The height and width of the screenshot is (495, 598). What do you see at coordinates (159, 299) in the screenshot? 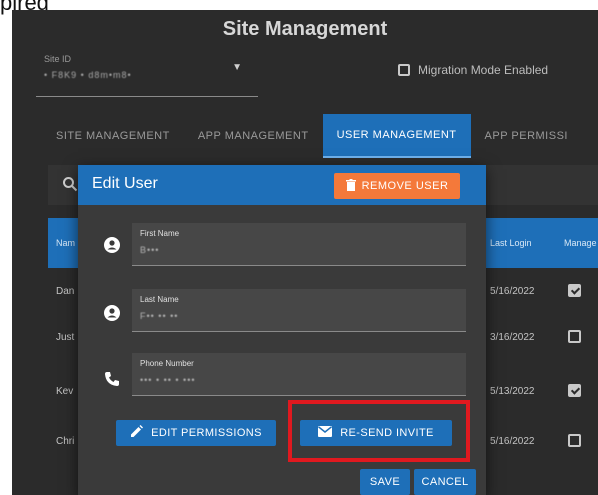
I see `last-name-label: Last Name` at bounding box center [159, 299].